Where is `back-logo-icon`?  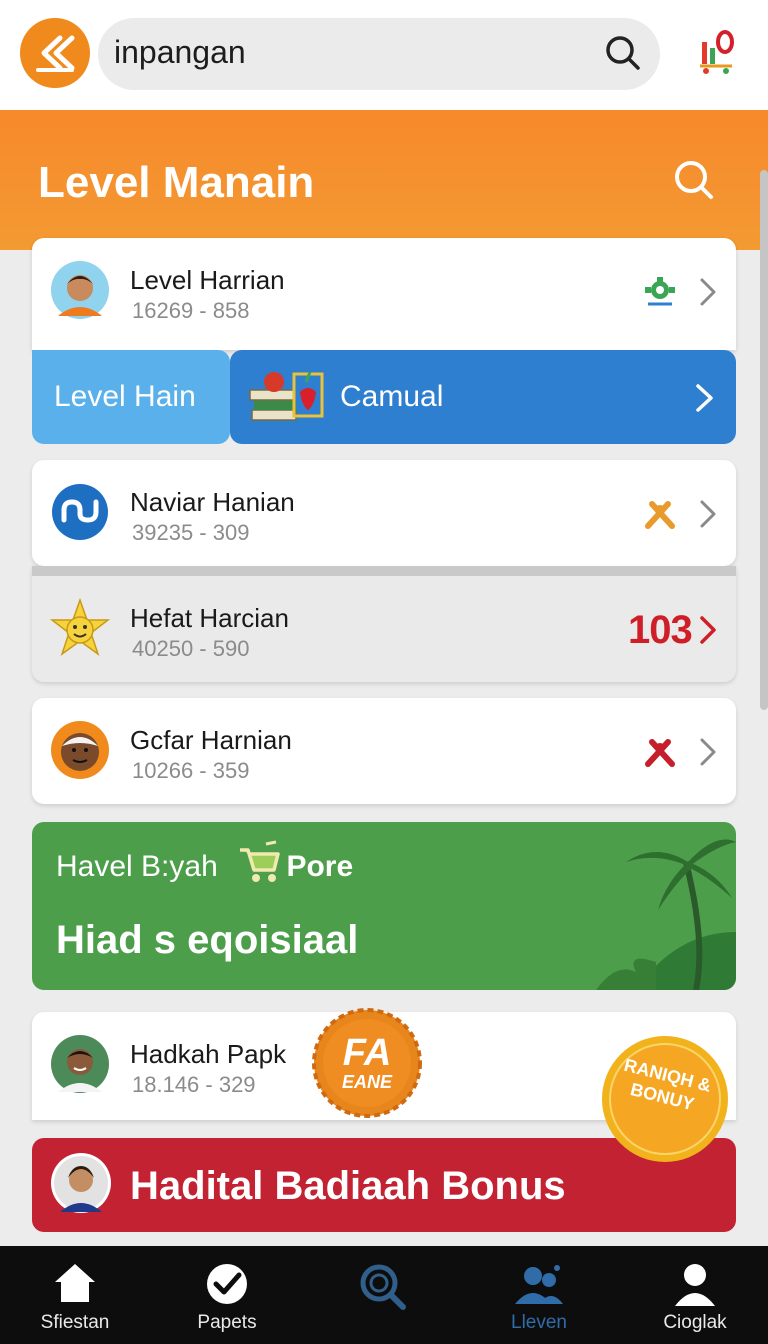
back-logo-icon is located at coordinates (55, 53).